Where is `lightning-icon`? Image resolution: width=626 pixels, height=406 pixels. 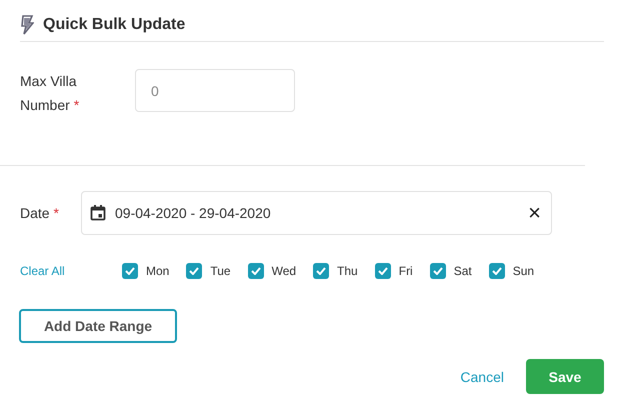 lightning-icon is located at coordinates (27, 24).